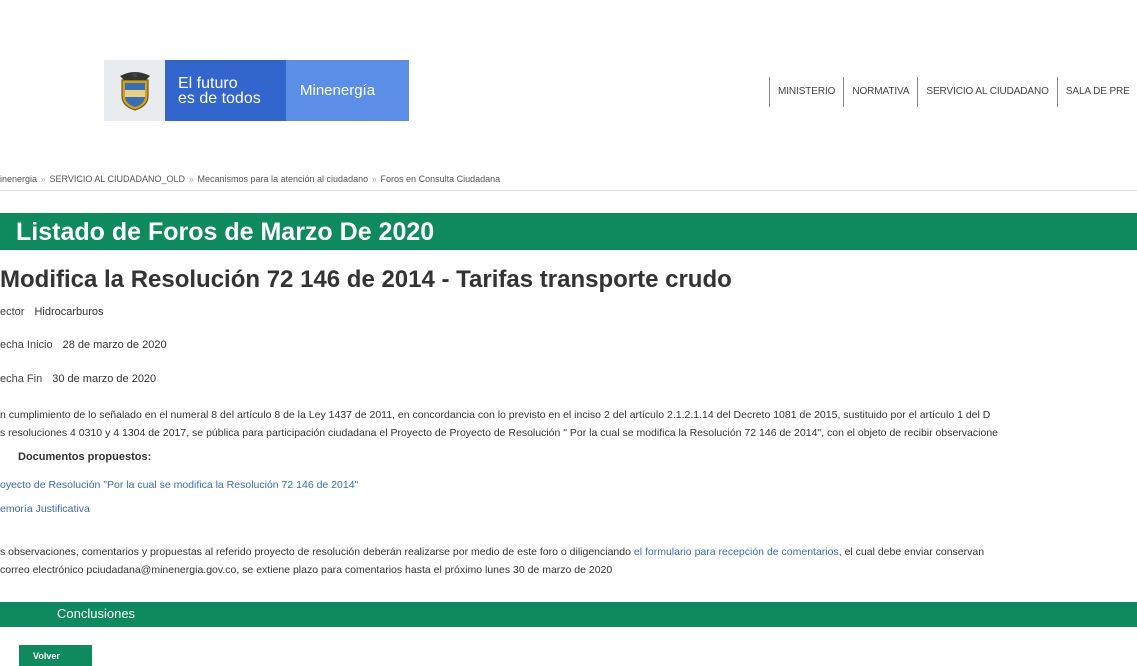  Describe the element at coordinates (26, 345) in the screenshot. I see `start-date-label: echa Inicio` at that location.